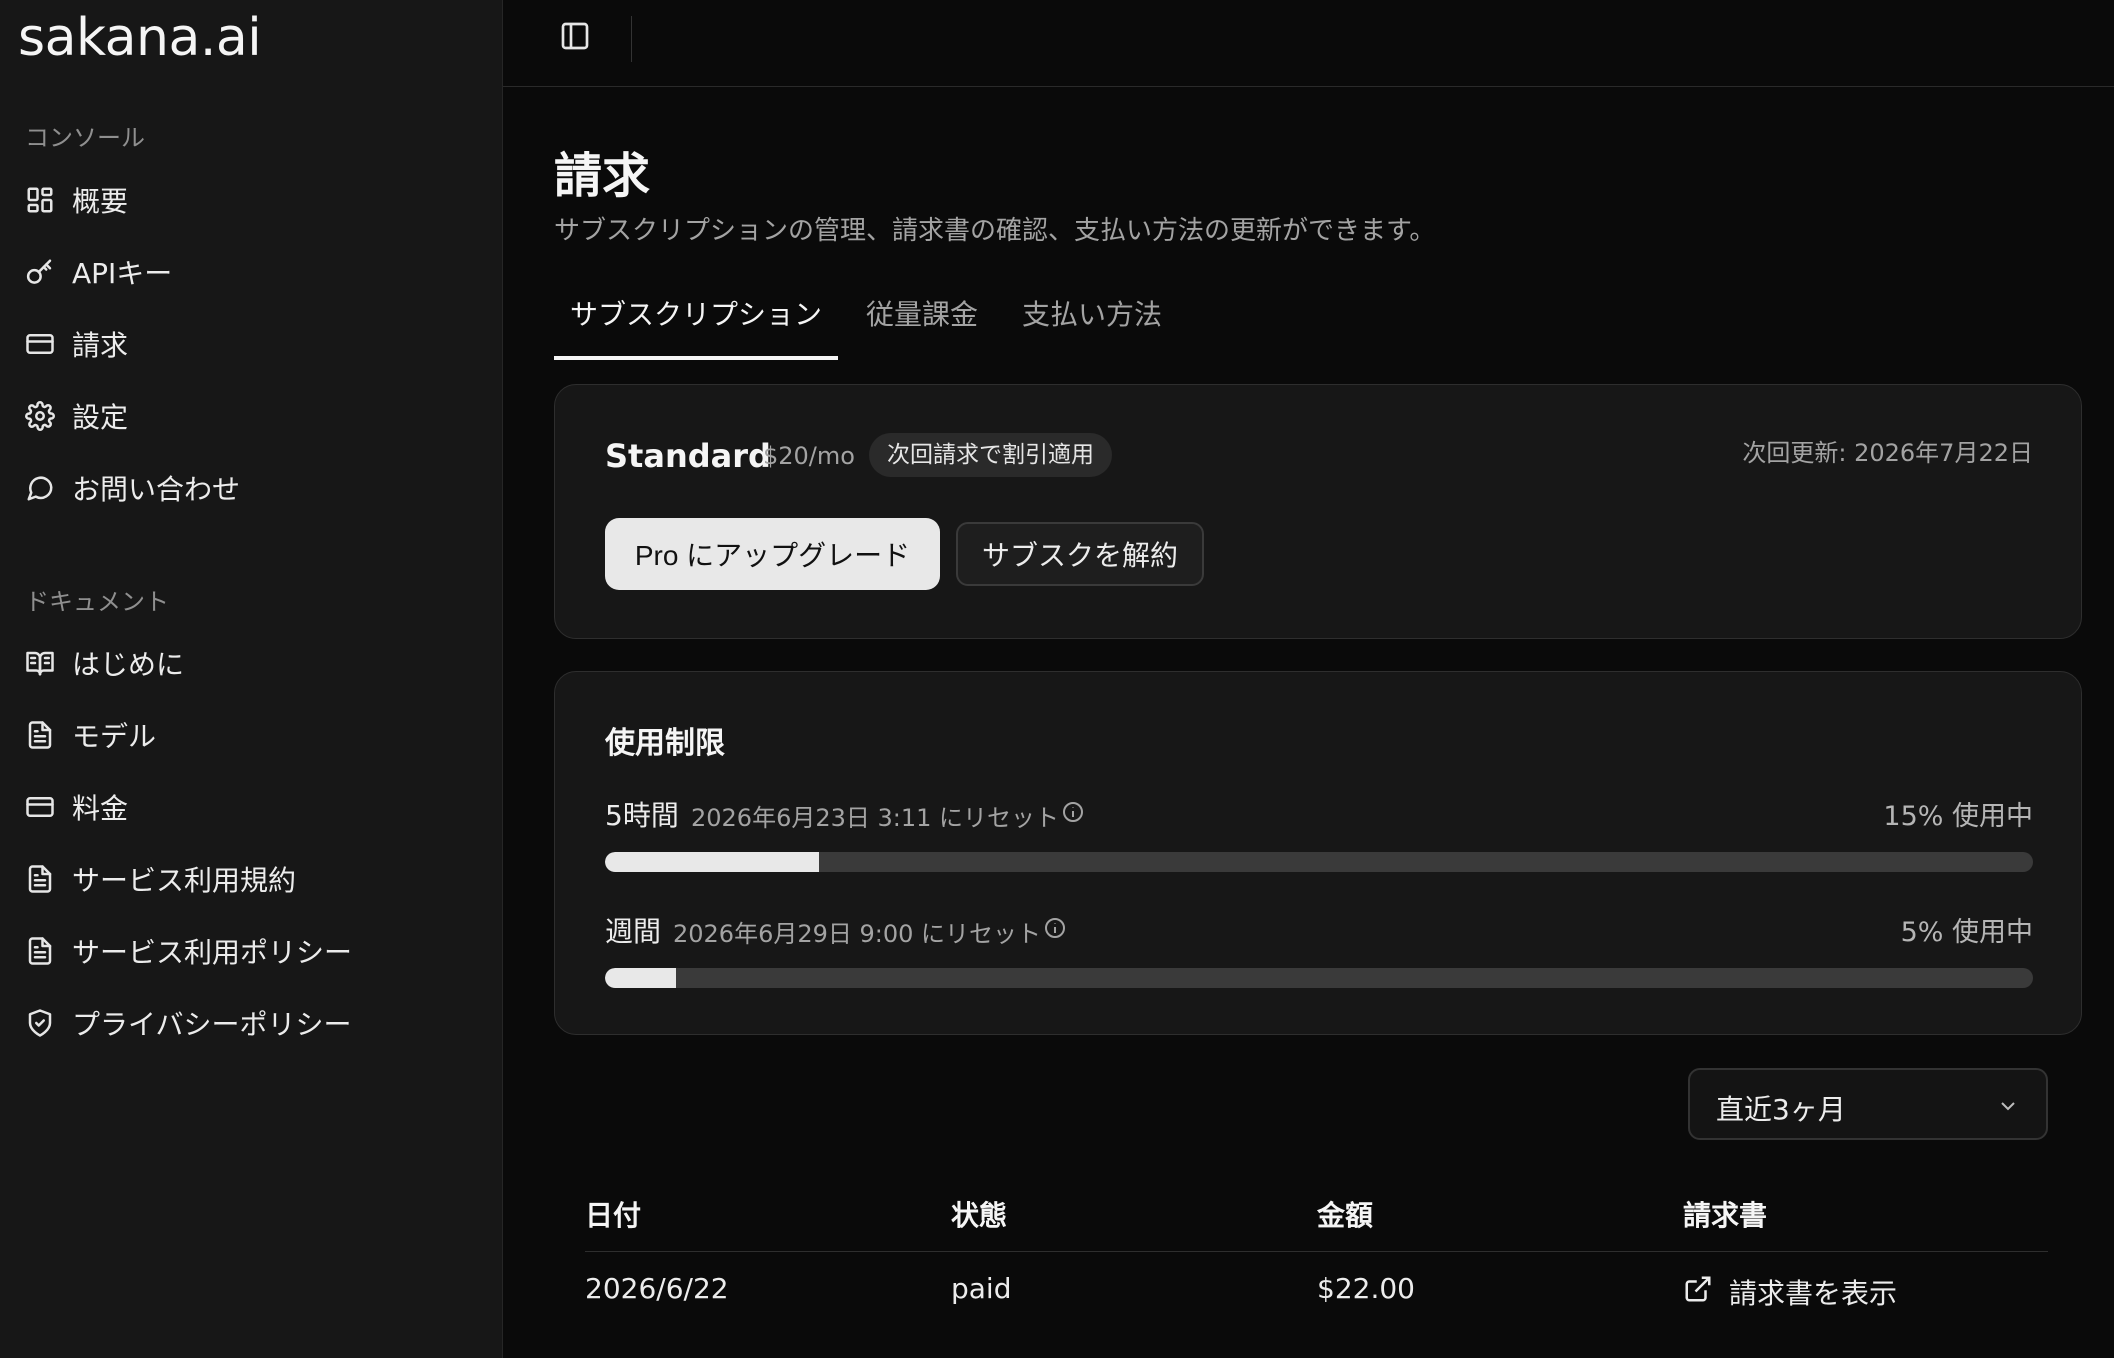 The height and width of the screenshot is (1358, 2114). Describe the element at coordinates (1080, 554) in the screenshot. I see `cancel-subscription-button: サブスクを解約` at that location.